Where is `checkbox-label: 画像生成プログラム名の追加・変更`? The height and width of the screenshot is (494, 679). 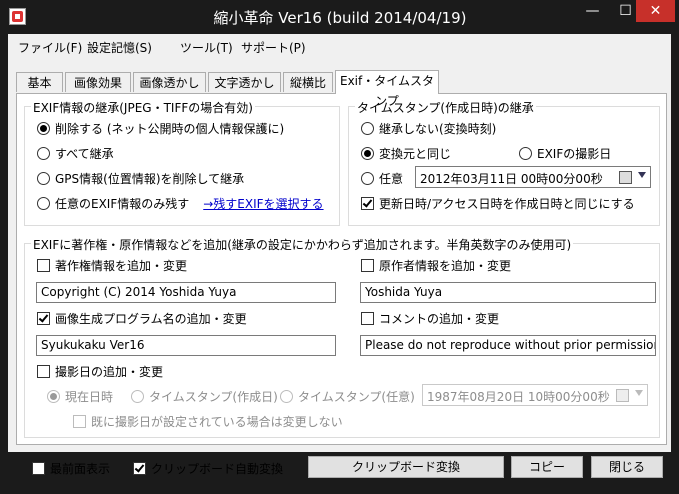 checkbox-label: 画像生成プログラム名の追加・変更 is located at coordinates (151, 319).